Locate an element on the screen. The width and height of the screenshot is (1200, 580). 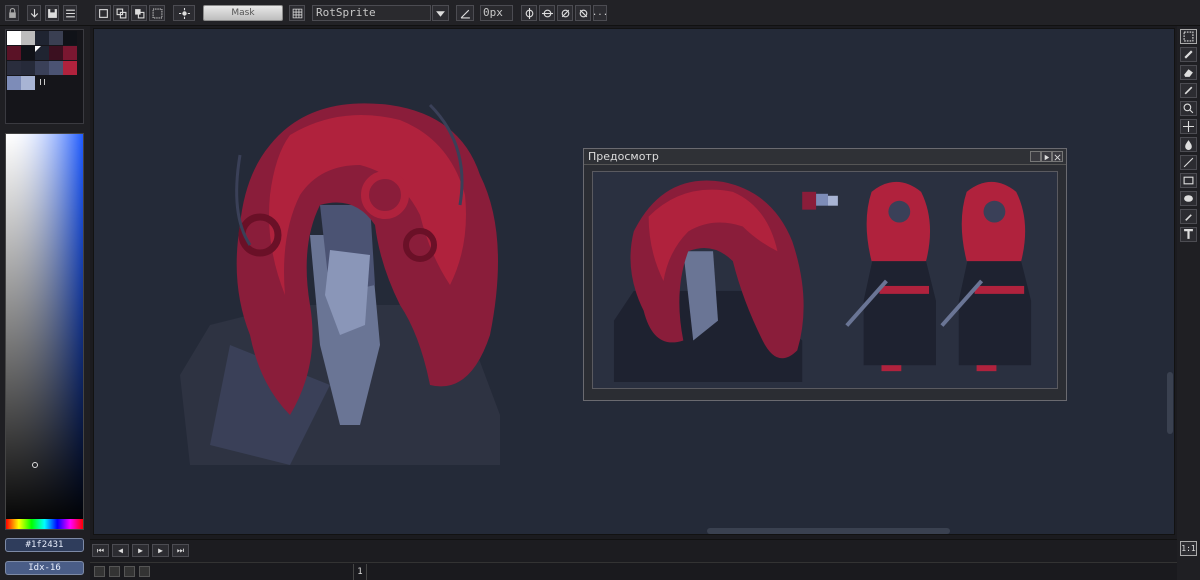
tools-sidebar is located at coordinates (1188, 303).